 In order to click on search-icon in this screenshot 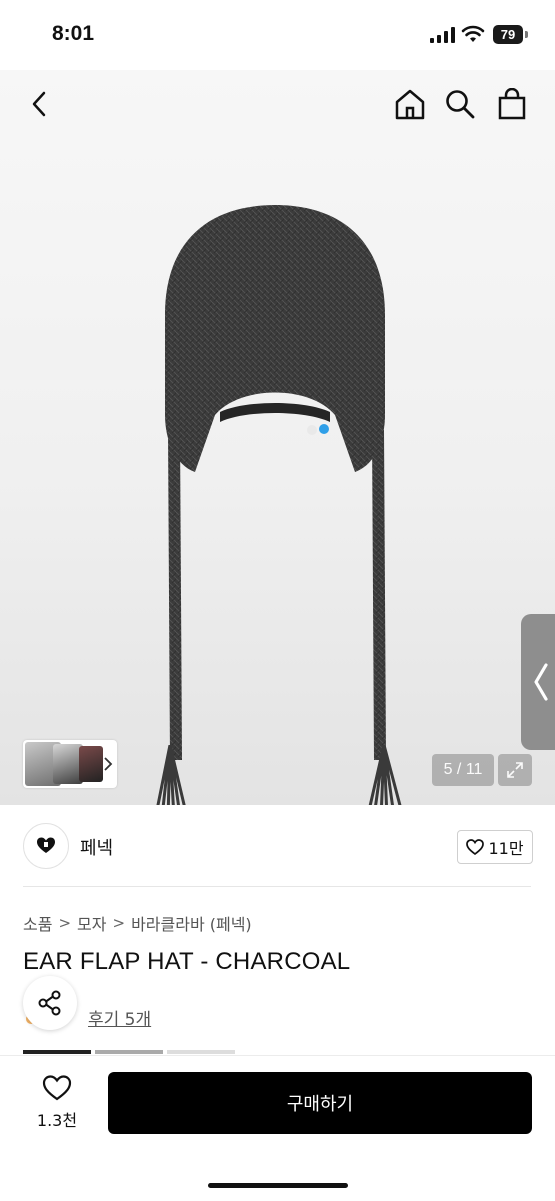, I will do `click(460, 104)`.